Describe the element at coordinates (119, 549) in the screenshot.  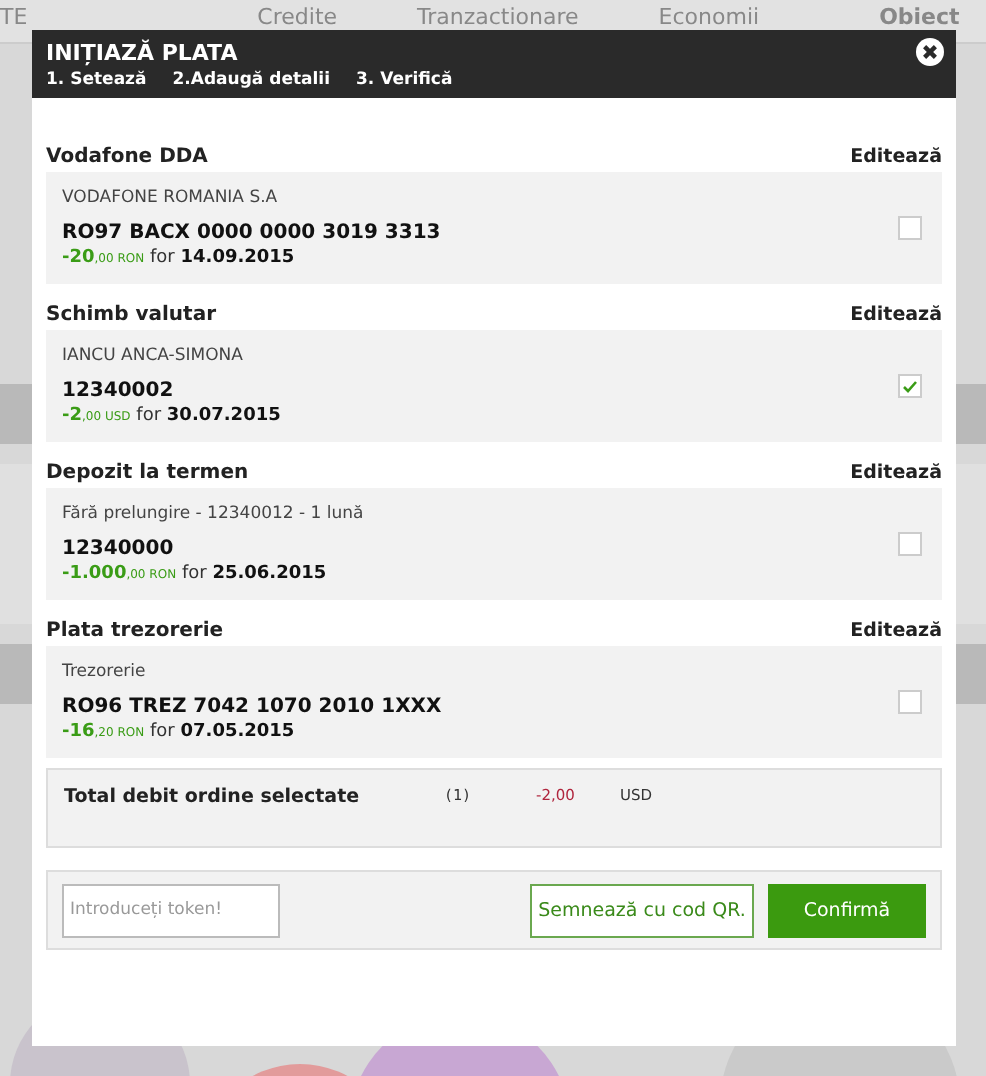
I see `account-number: 12340000` at that location.